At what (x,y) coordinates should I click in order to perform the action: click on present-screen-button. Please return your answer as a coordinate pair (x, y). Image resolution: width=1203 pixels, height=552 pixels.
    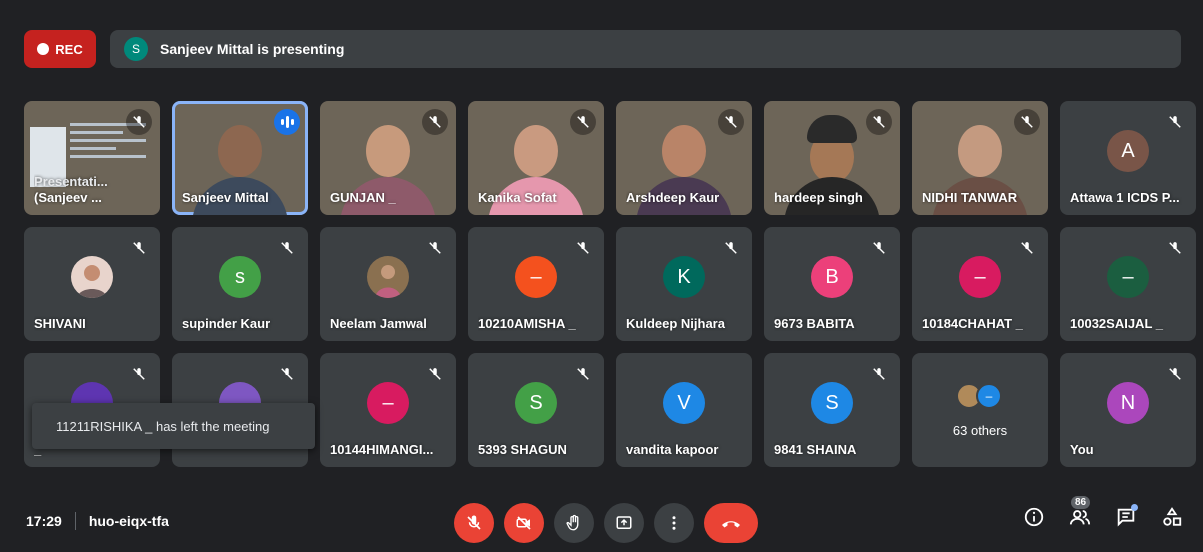
    Looking at the image, I should click on (624, 523).